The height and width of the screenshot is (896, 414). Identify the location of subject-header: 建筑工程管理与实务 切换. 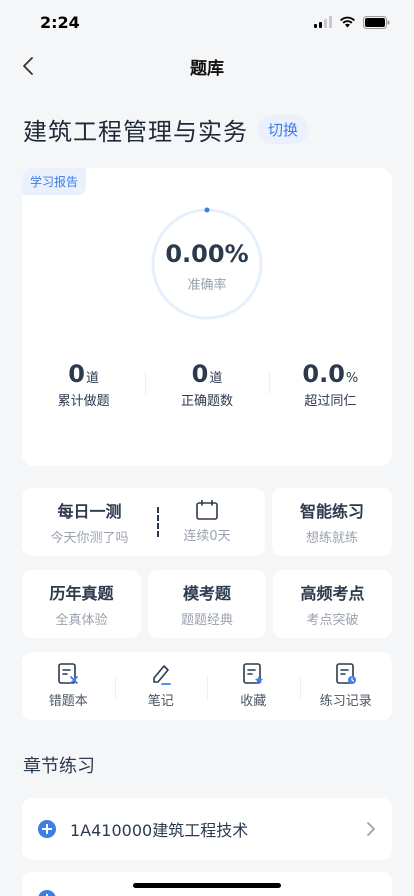
(166, 129).